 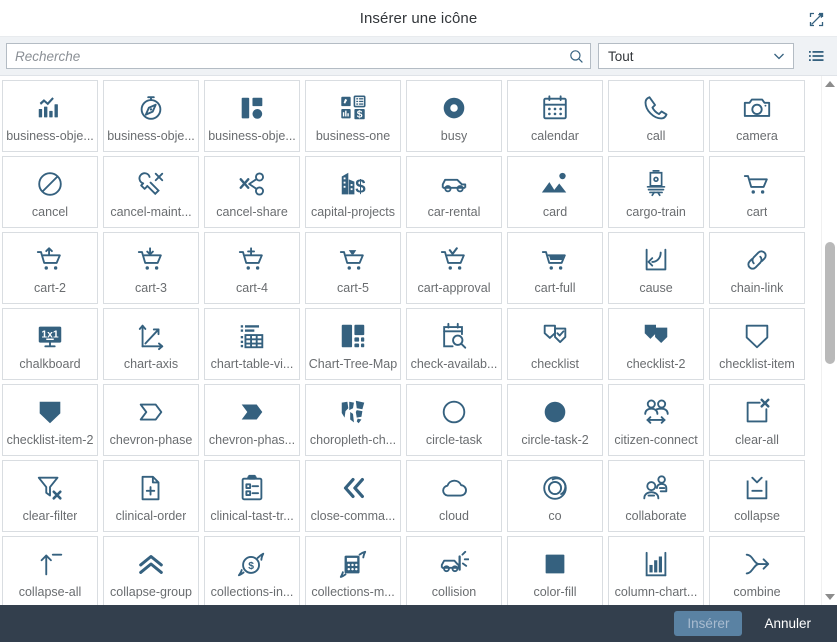 What do you see at coordinates (353, 268) in the screenshot?
I see `icon-cell: cart-5` at bounding box center [353, 268].